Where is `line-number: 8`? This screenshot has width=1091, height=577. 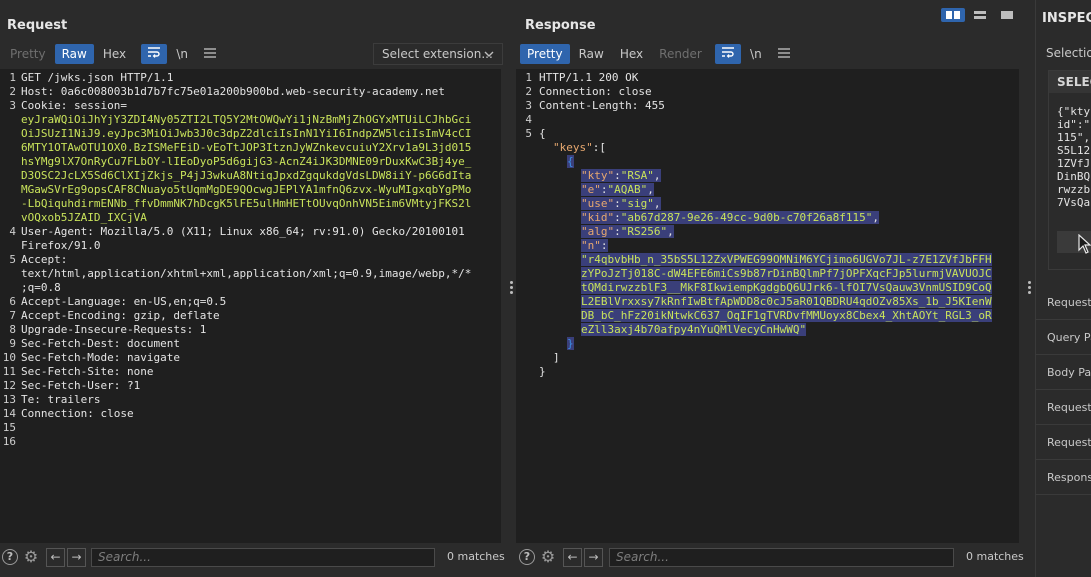
line-number: 8 is located at coordinates (12, 329).